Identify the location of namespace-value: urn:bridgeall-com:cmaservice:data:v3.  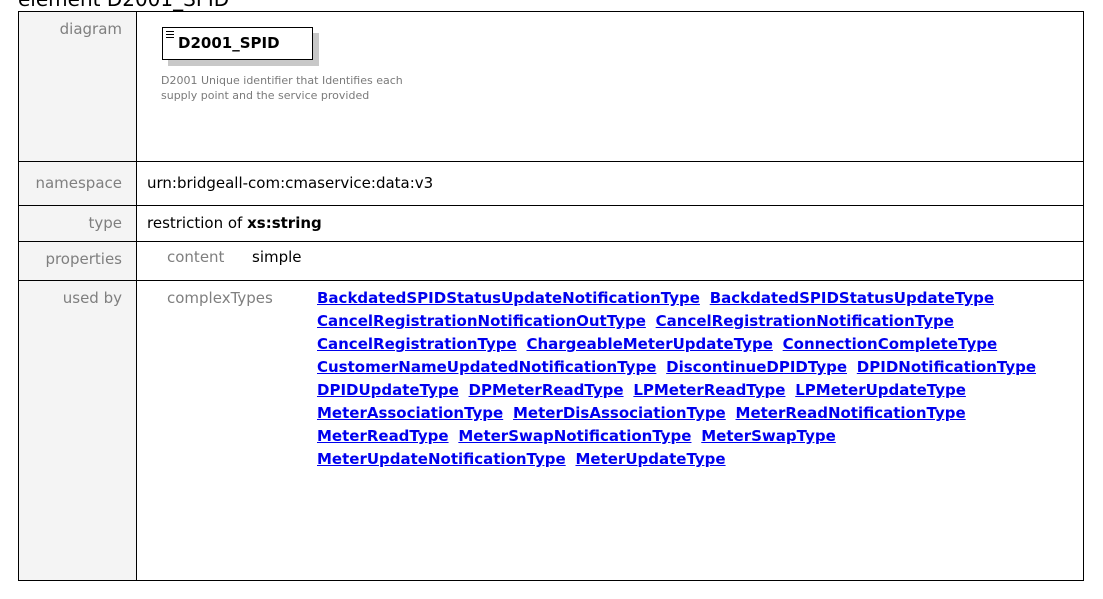
(610, 183).